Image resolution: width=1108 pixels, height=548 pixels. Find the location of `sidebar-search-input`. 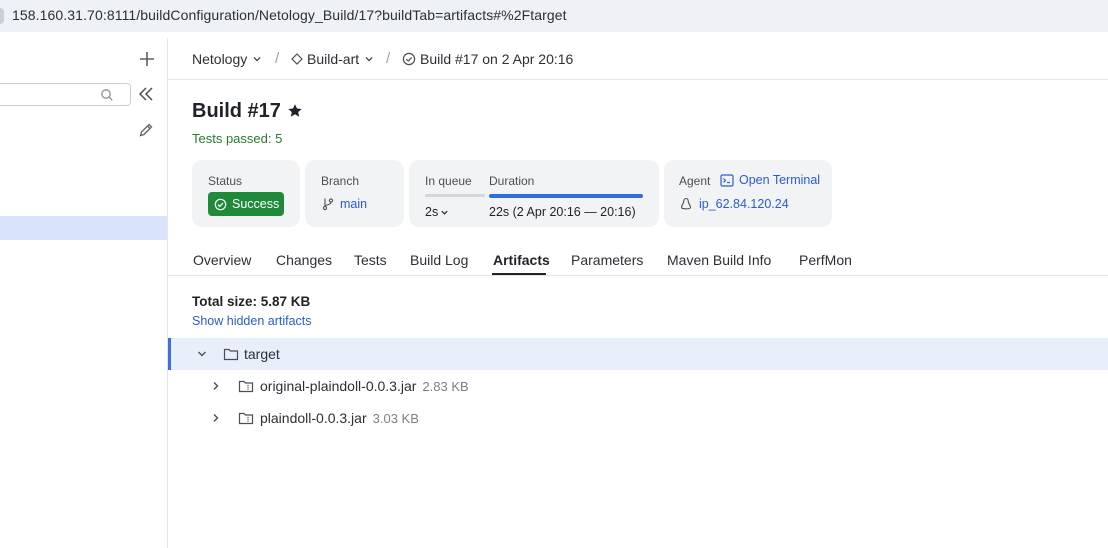

sidebar-search-input is located at coordinates (65, 94).